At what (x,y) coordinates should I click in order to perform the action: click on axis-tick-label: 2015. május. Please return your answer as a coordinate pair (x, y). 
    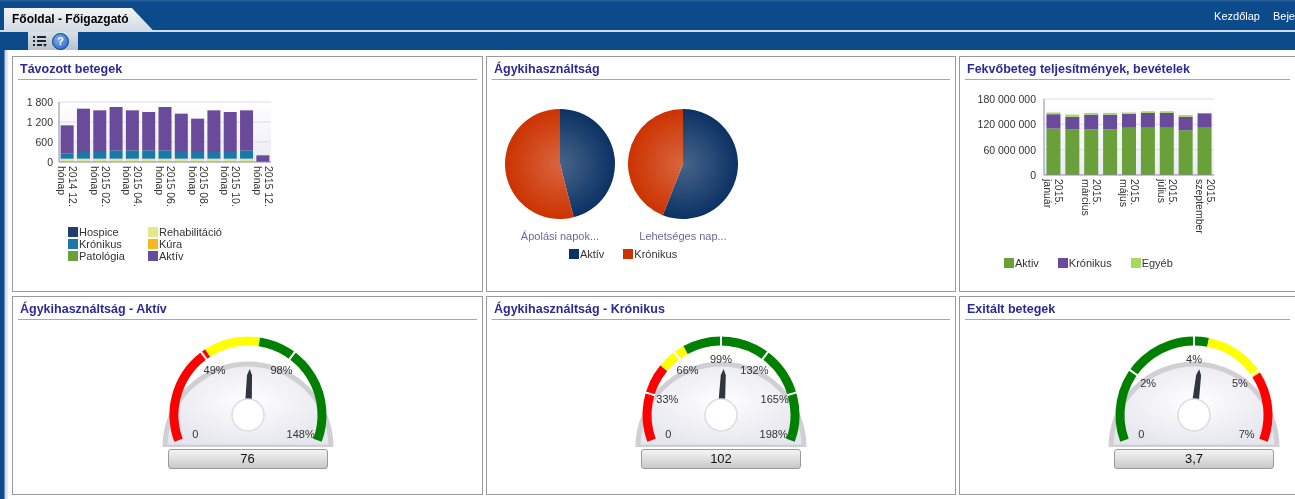
    Looking at the image, I should click on (1129, 193).